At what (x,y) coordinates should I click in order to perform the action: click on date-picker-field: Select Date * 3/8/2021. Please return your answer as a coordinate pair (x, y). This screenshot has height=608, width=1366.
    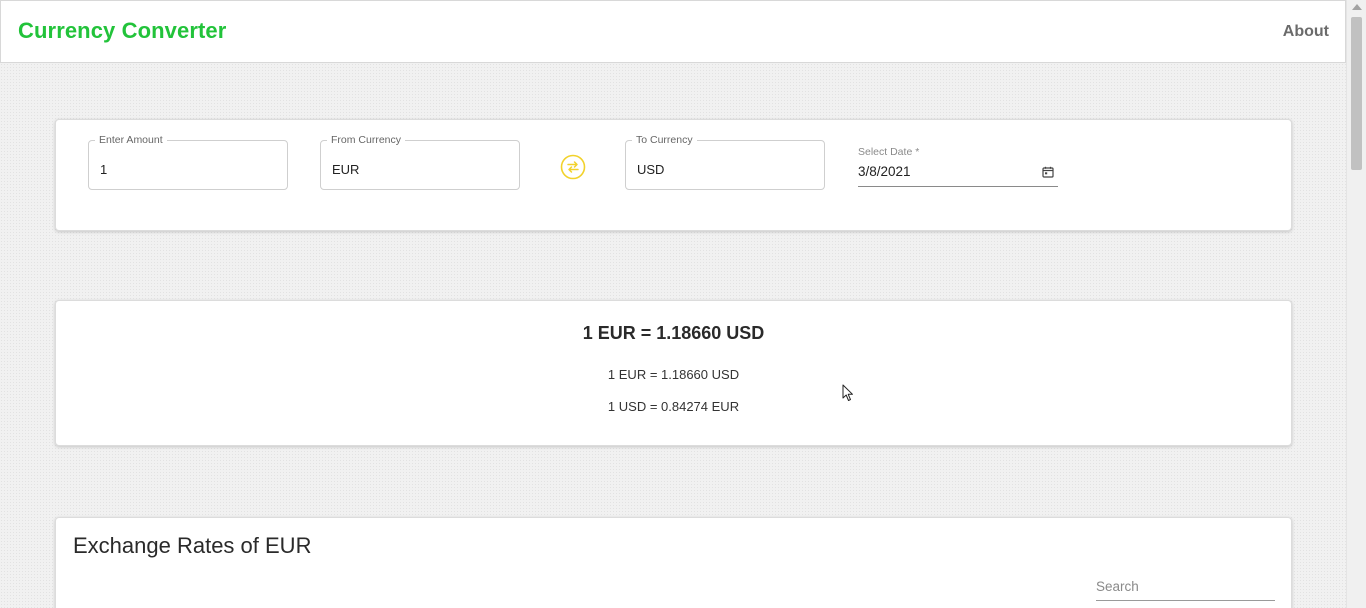
    Looking at the image, I should click on (958, 166).